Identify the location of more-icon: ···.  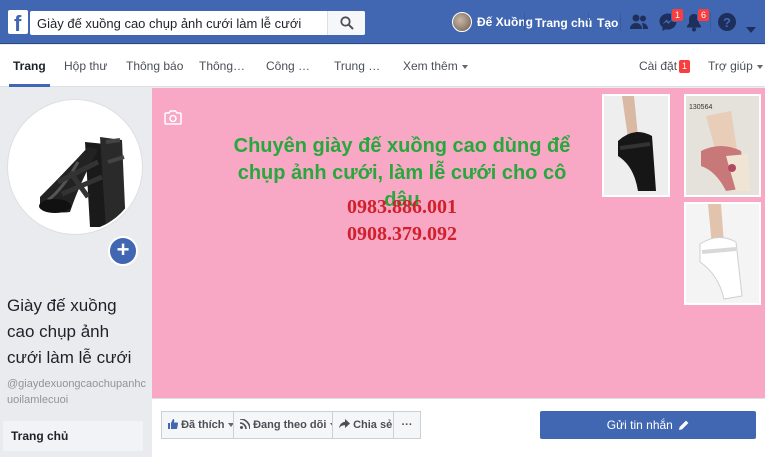
(407, 425).